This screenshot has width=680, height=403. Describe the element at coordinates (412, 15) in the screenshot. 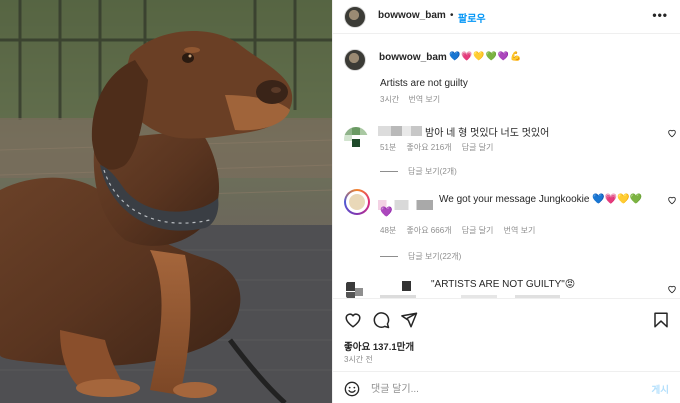

I see `author-username: bowwow_bam` at that location.